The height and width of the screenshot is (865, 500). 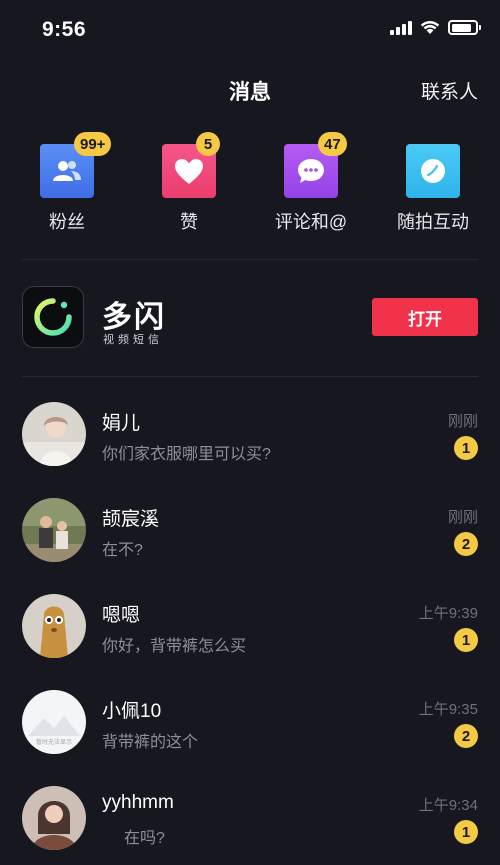 What do you see at coordinates (250, 817) in the screenshot?
I see `message-row: yyhhmm 在吗? 上午9:34 1` at bounding box center [250, 817].